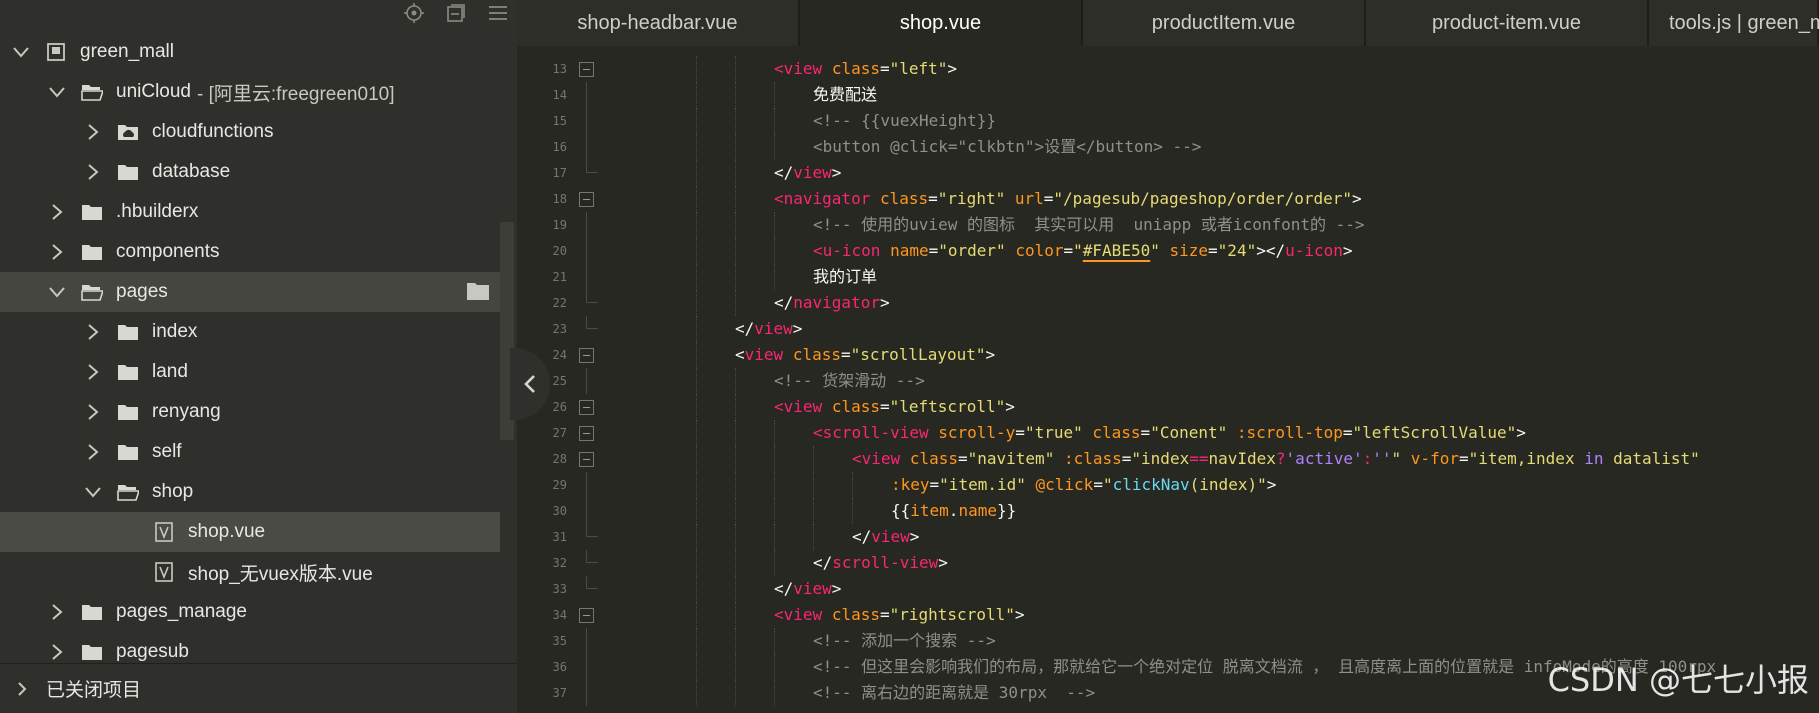  What do you see at coordinates (1168, 641) in the screenshot?
I see `code-line: 35 <!-- 添加一个搜索 -->` at bounding box center [1168, 641].